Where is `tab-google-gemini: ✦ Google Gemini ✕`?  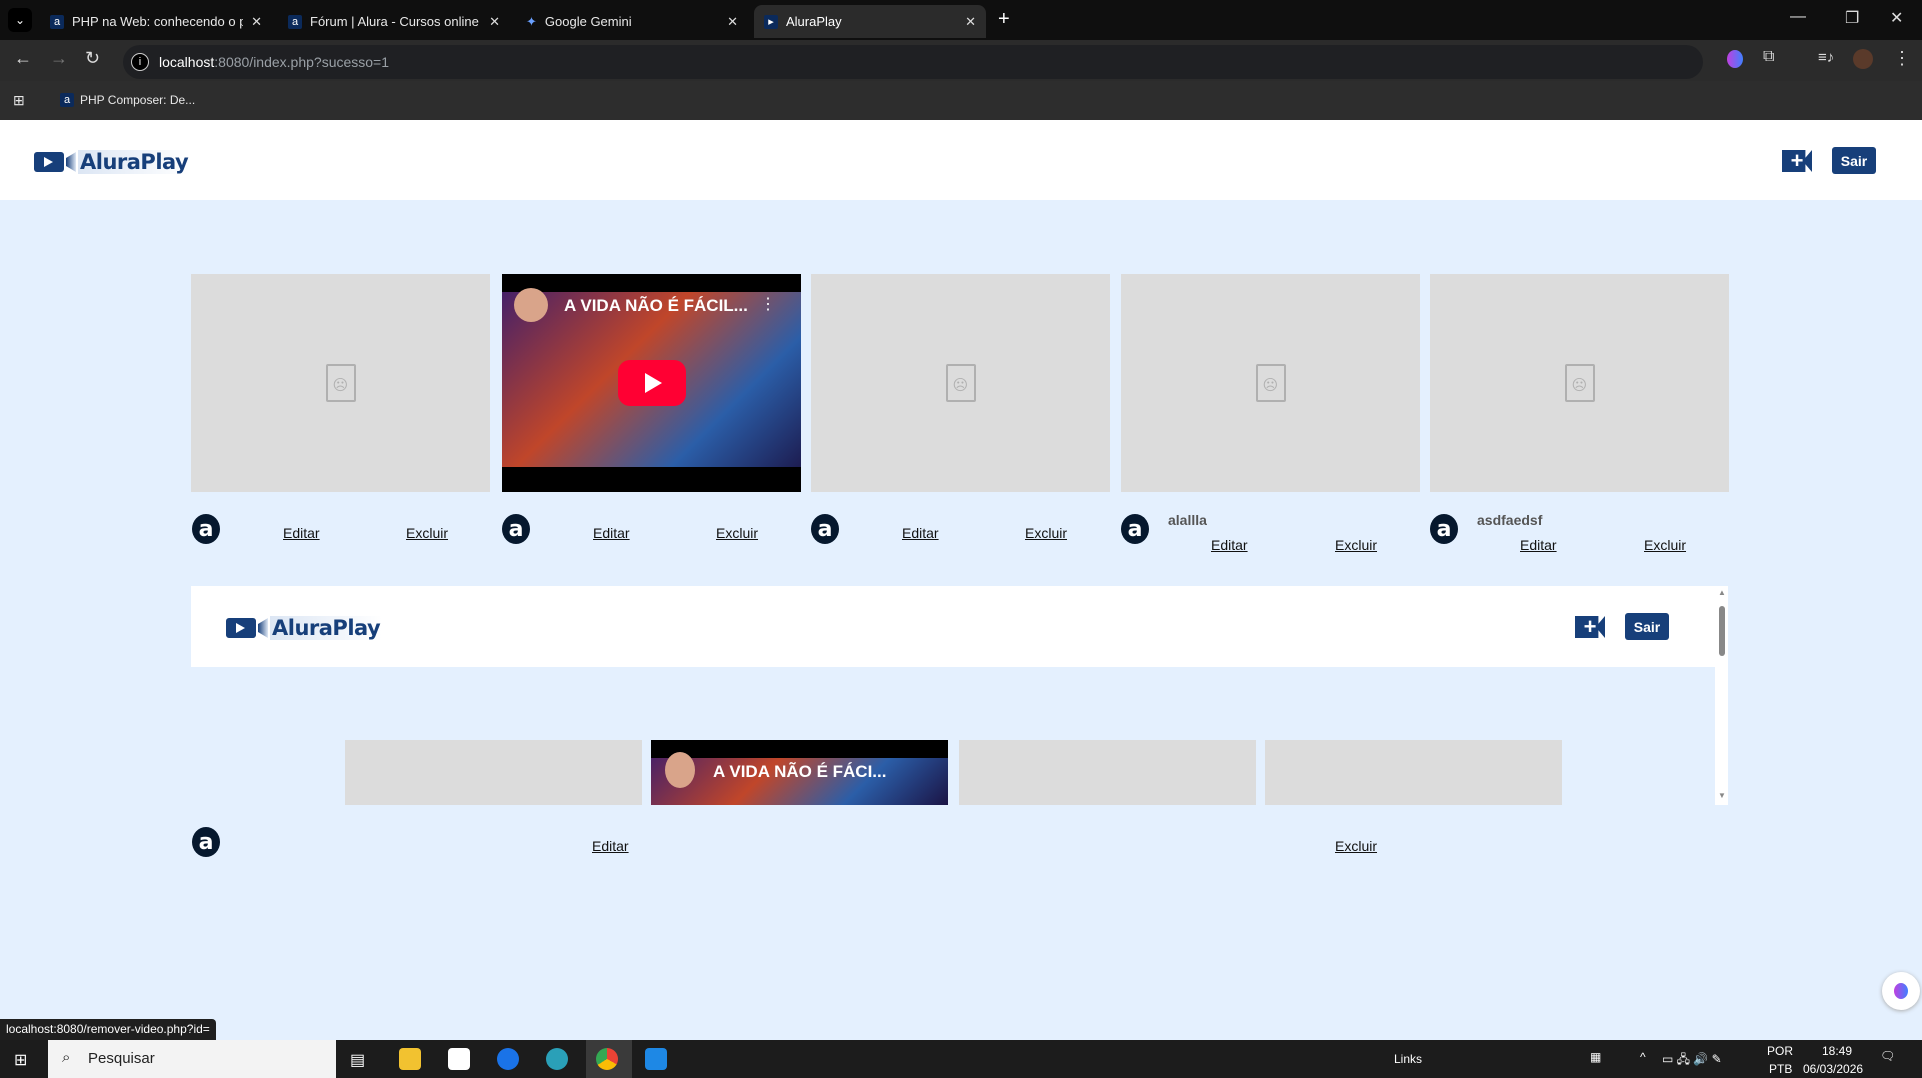
tab-google-gemini: ✦ Google Gemini ✕ is located at coordinates (632, 21).